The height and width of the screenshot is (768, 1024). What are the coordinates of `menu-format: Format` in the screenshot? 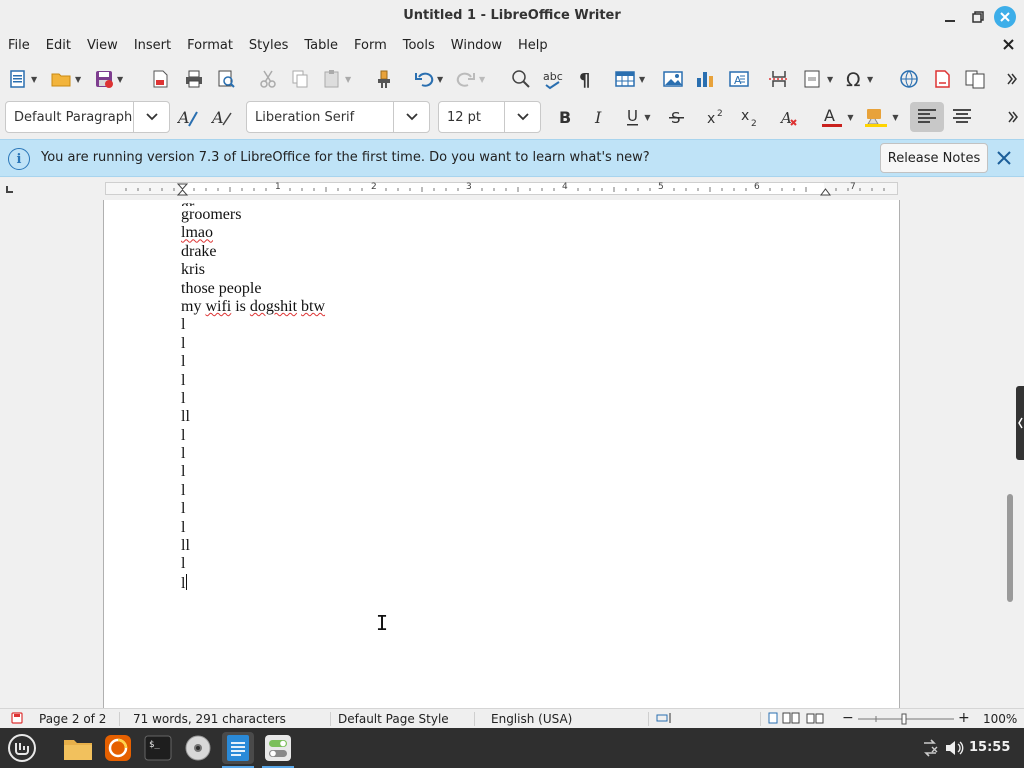 It's located at (210, 46).